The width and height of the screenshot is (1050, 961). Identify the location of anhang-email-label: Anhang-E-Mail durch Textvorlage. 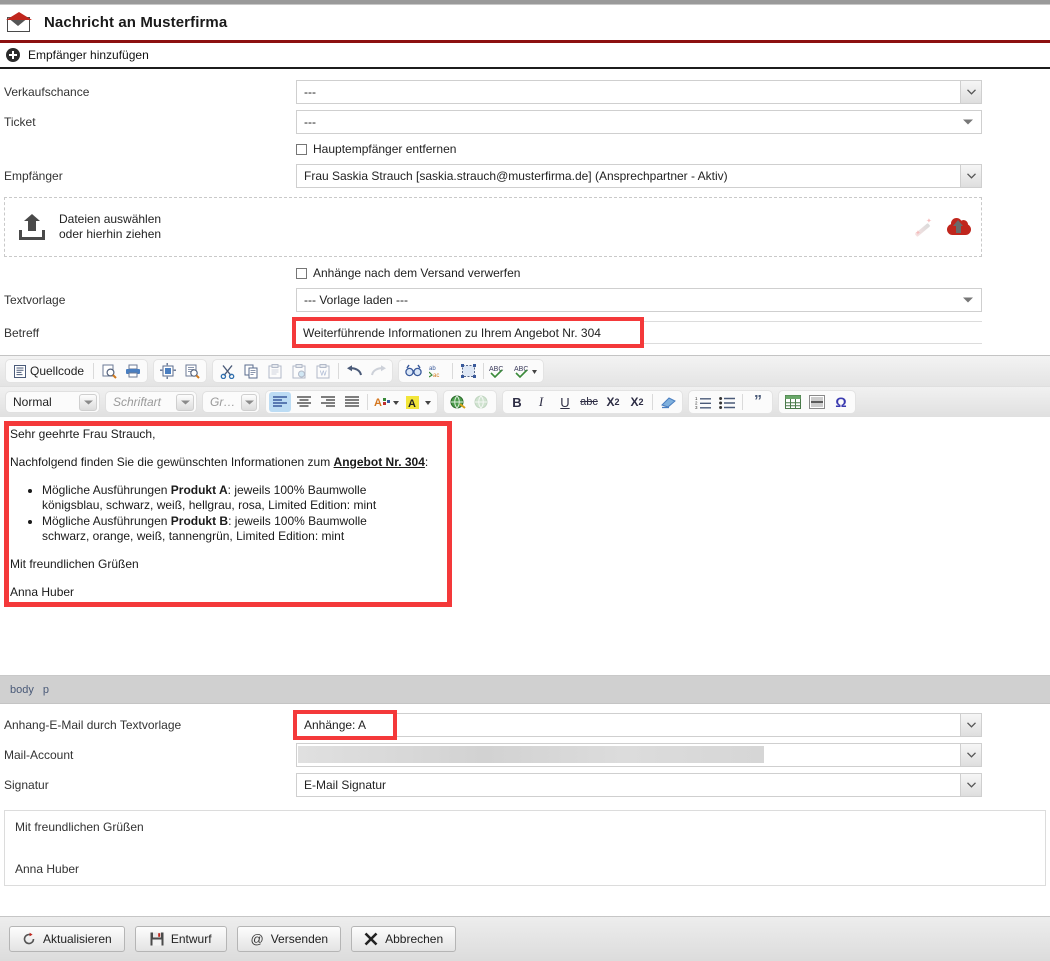
(93, 725).